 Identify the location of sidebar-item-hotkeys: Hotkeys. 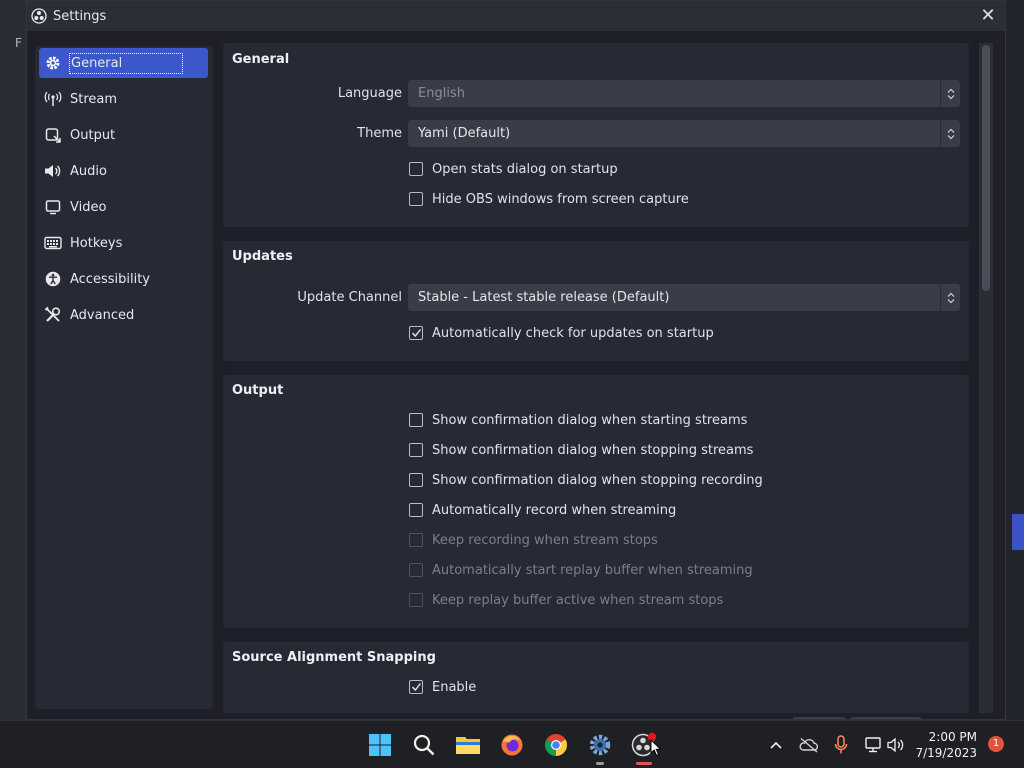
(123, 243).